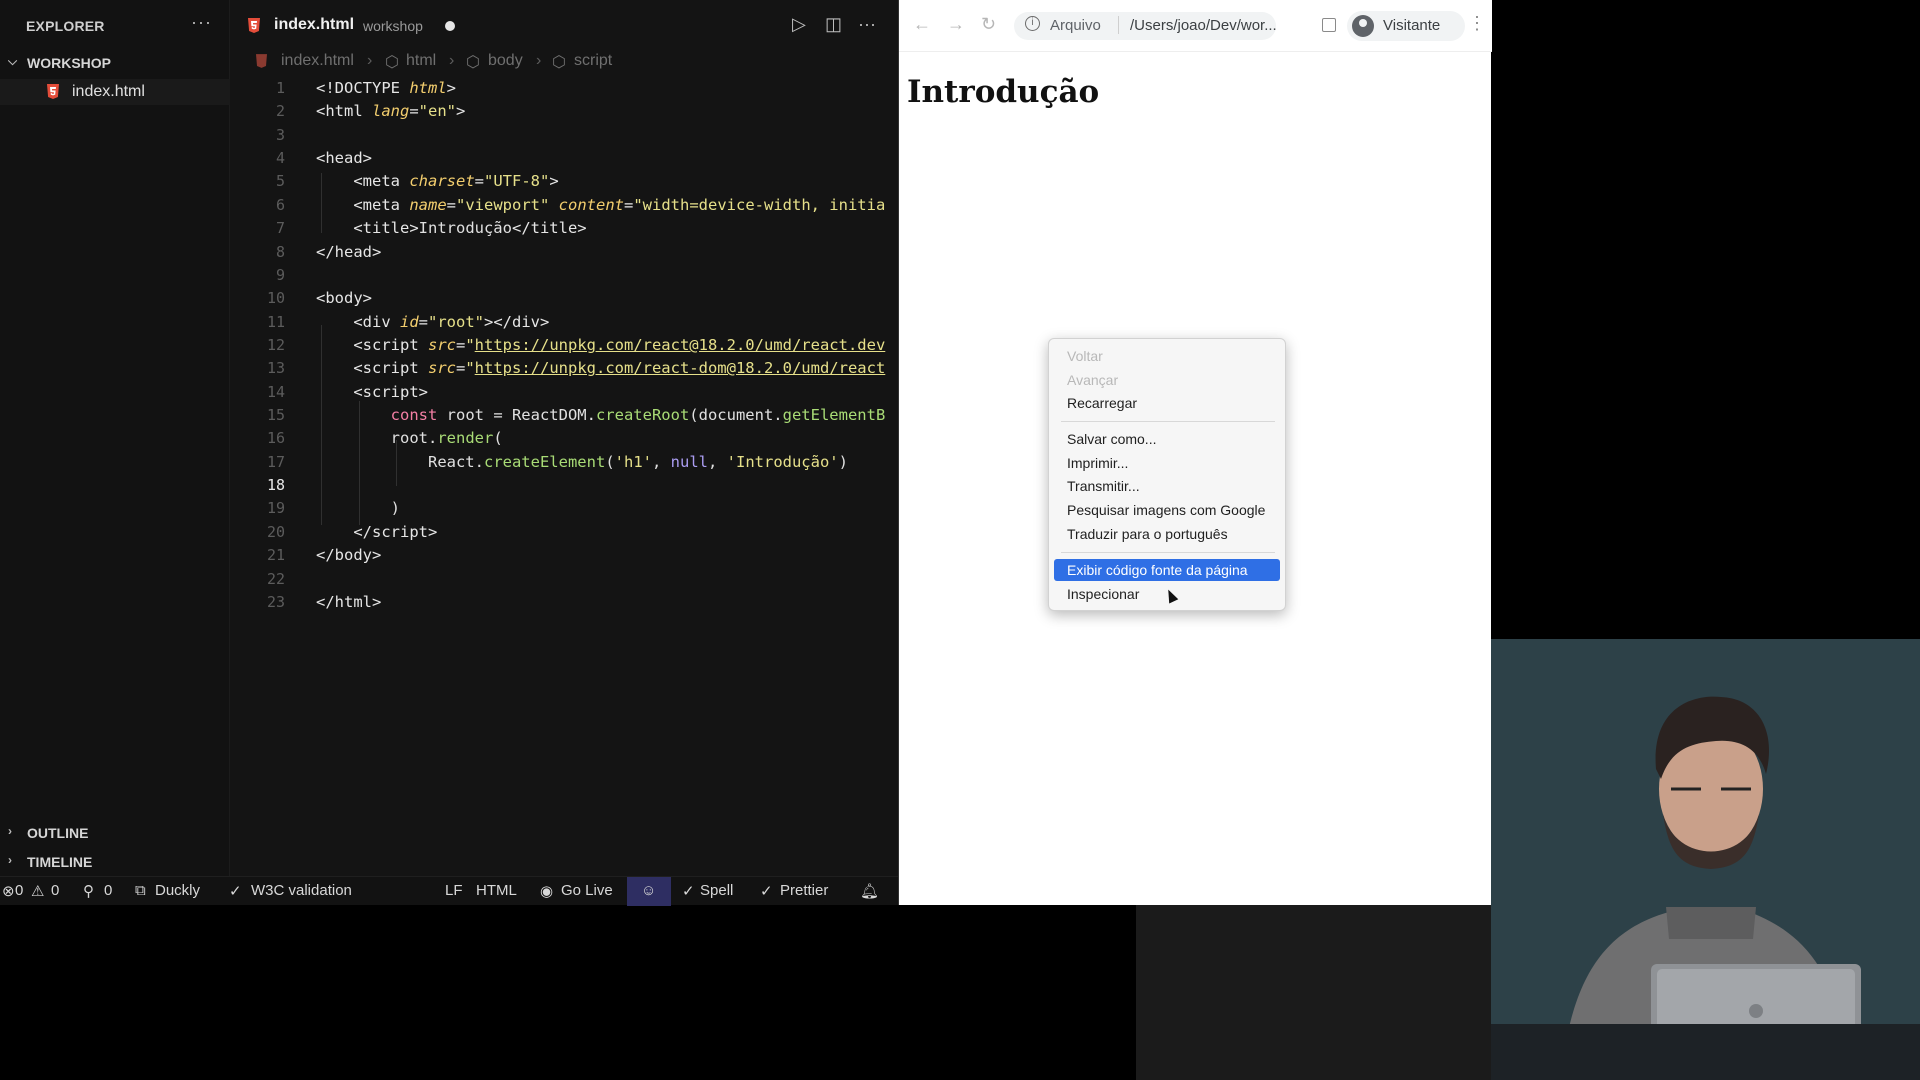 The height and width of the screenshot is (1080, 1920). Describe the element at coordinates (409, 438) in the screenshot. I see `code-line: root.render(` at that location.